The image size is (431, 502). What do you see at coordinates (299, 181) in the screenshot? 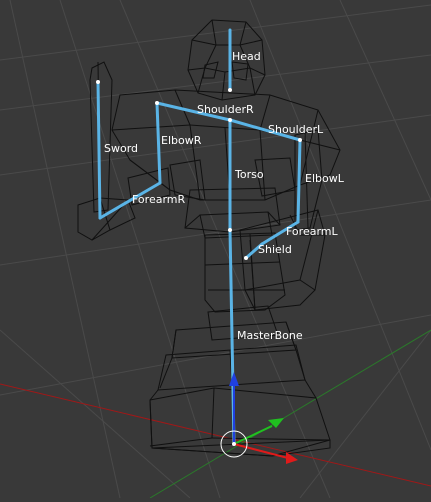
I see `bone-elbow-l` at bounding box center [299, 181].